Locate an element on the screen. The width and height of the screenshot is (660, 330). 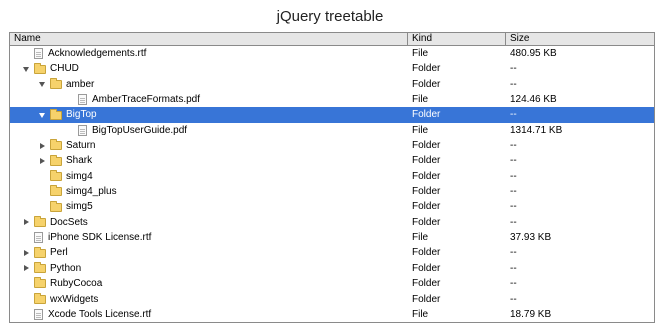
item-name: Acknowledgements.rtf is located at coordinates (97, 53).